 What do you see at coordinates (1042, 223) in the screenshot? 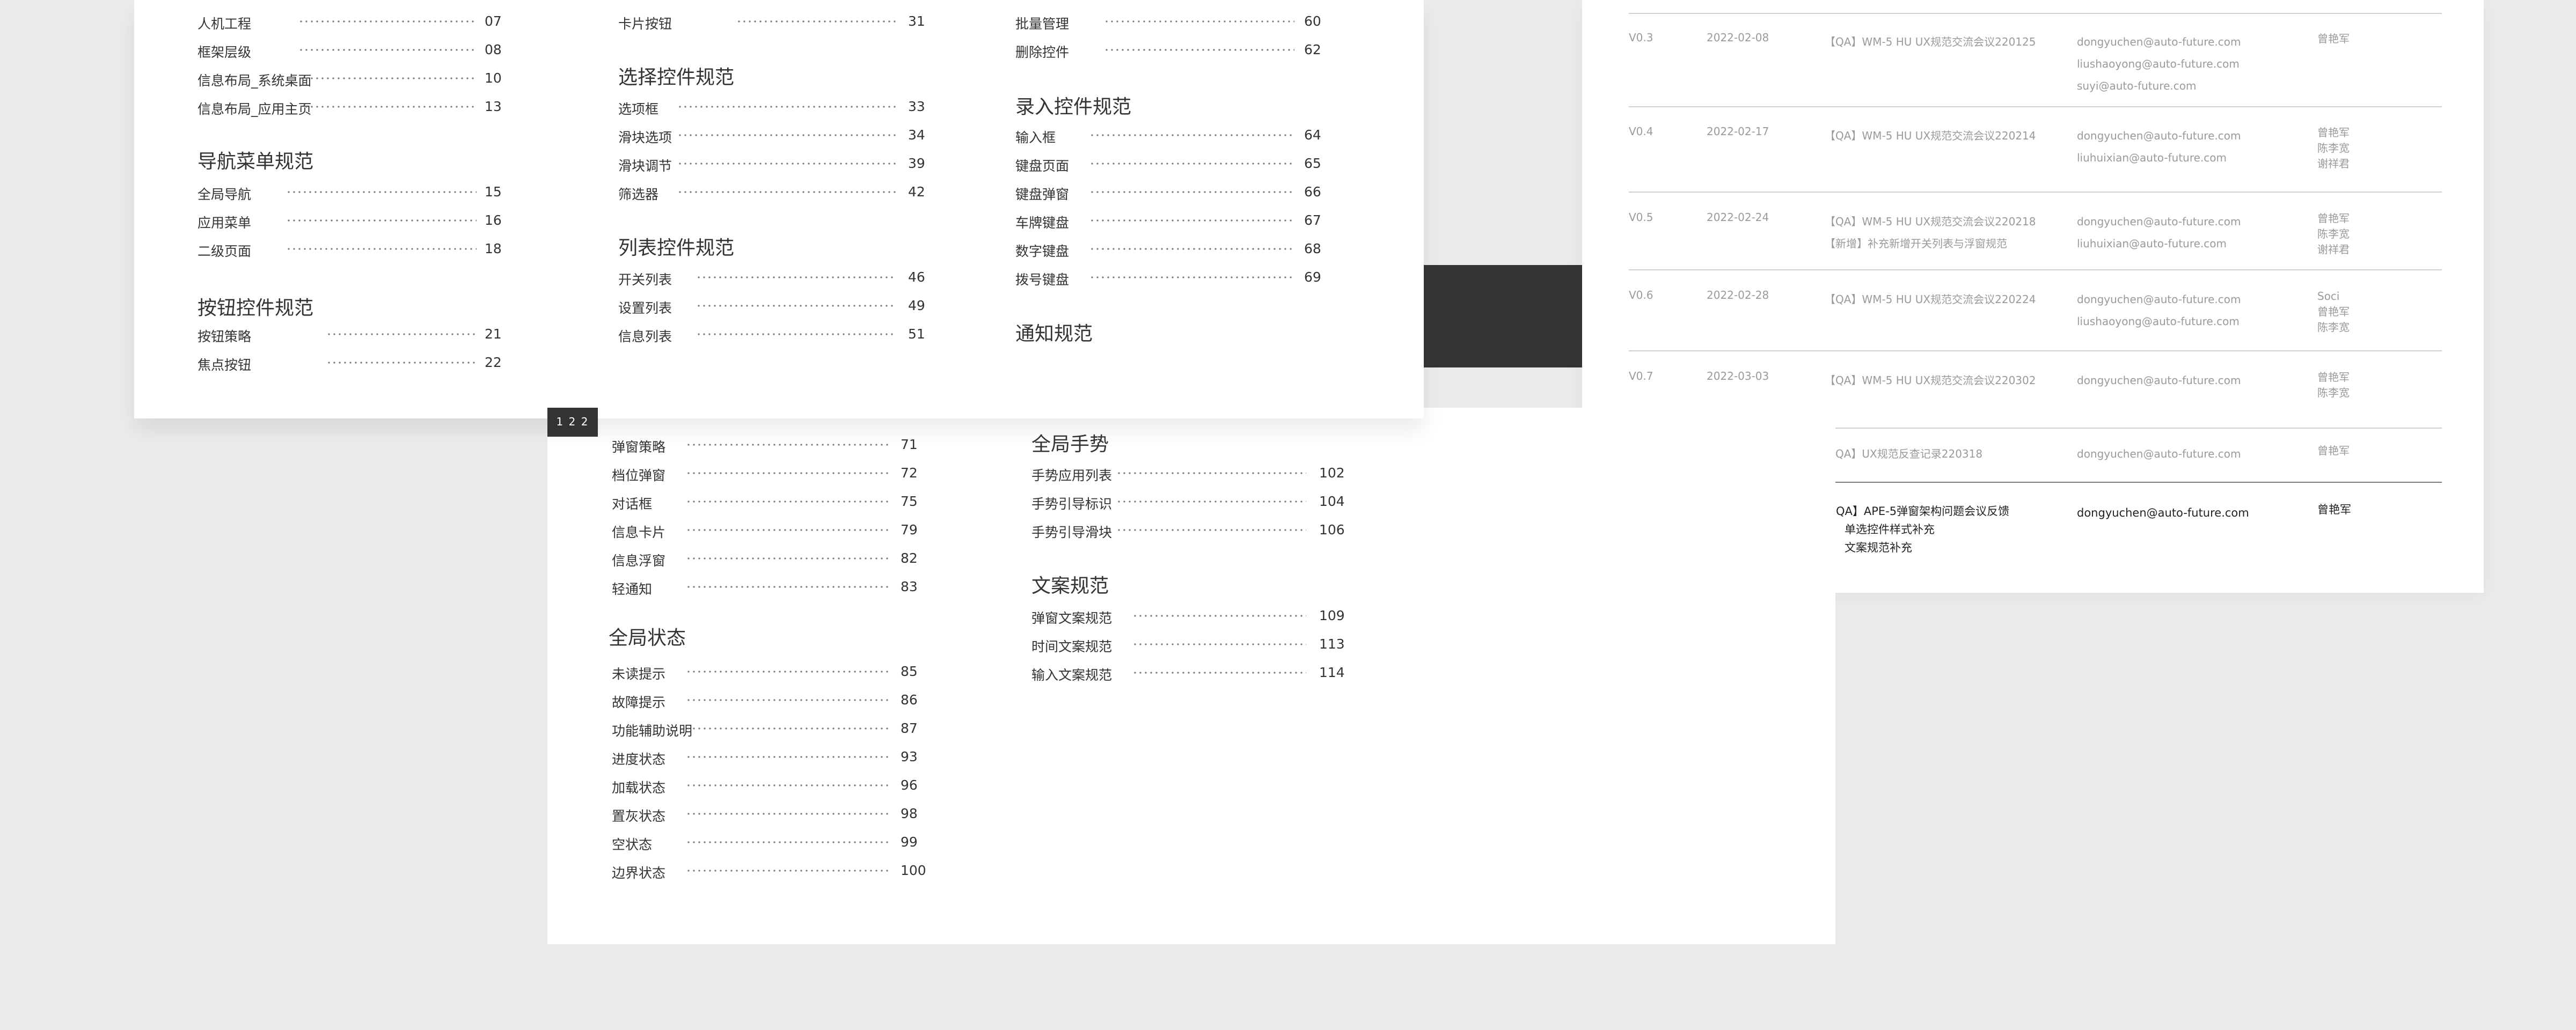
I see `toc-entry-label: 车牌键盘` at bounding box center [1042, 223].